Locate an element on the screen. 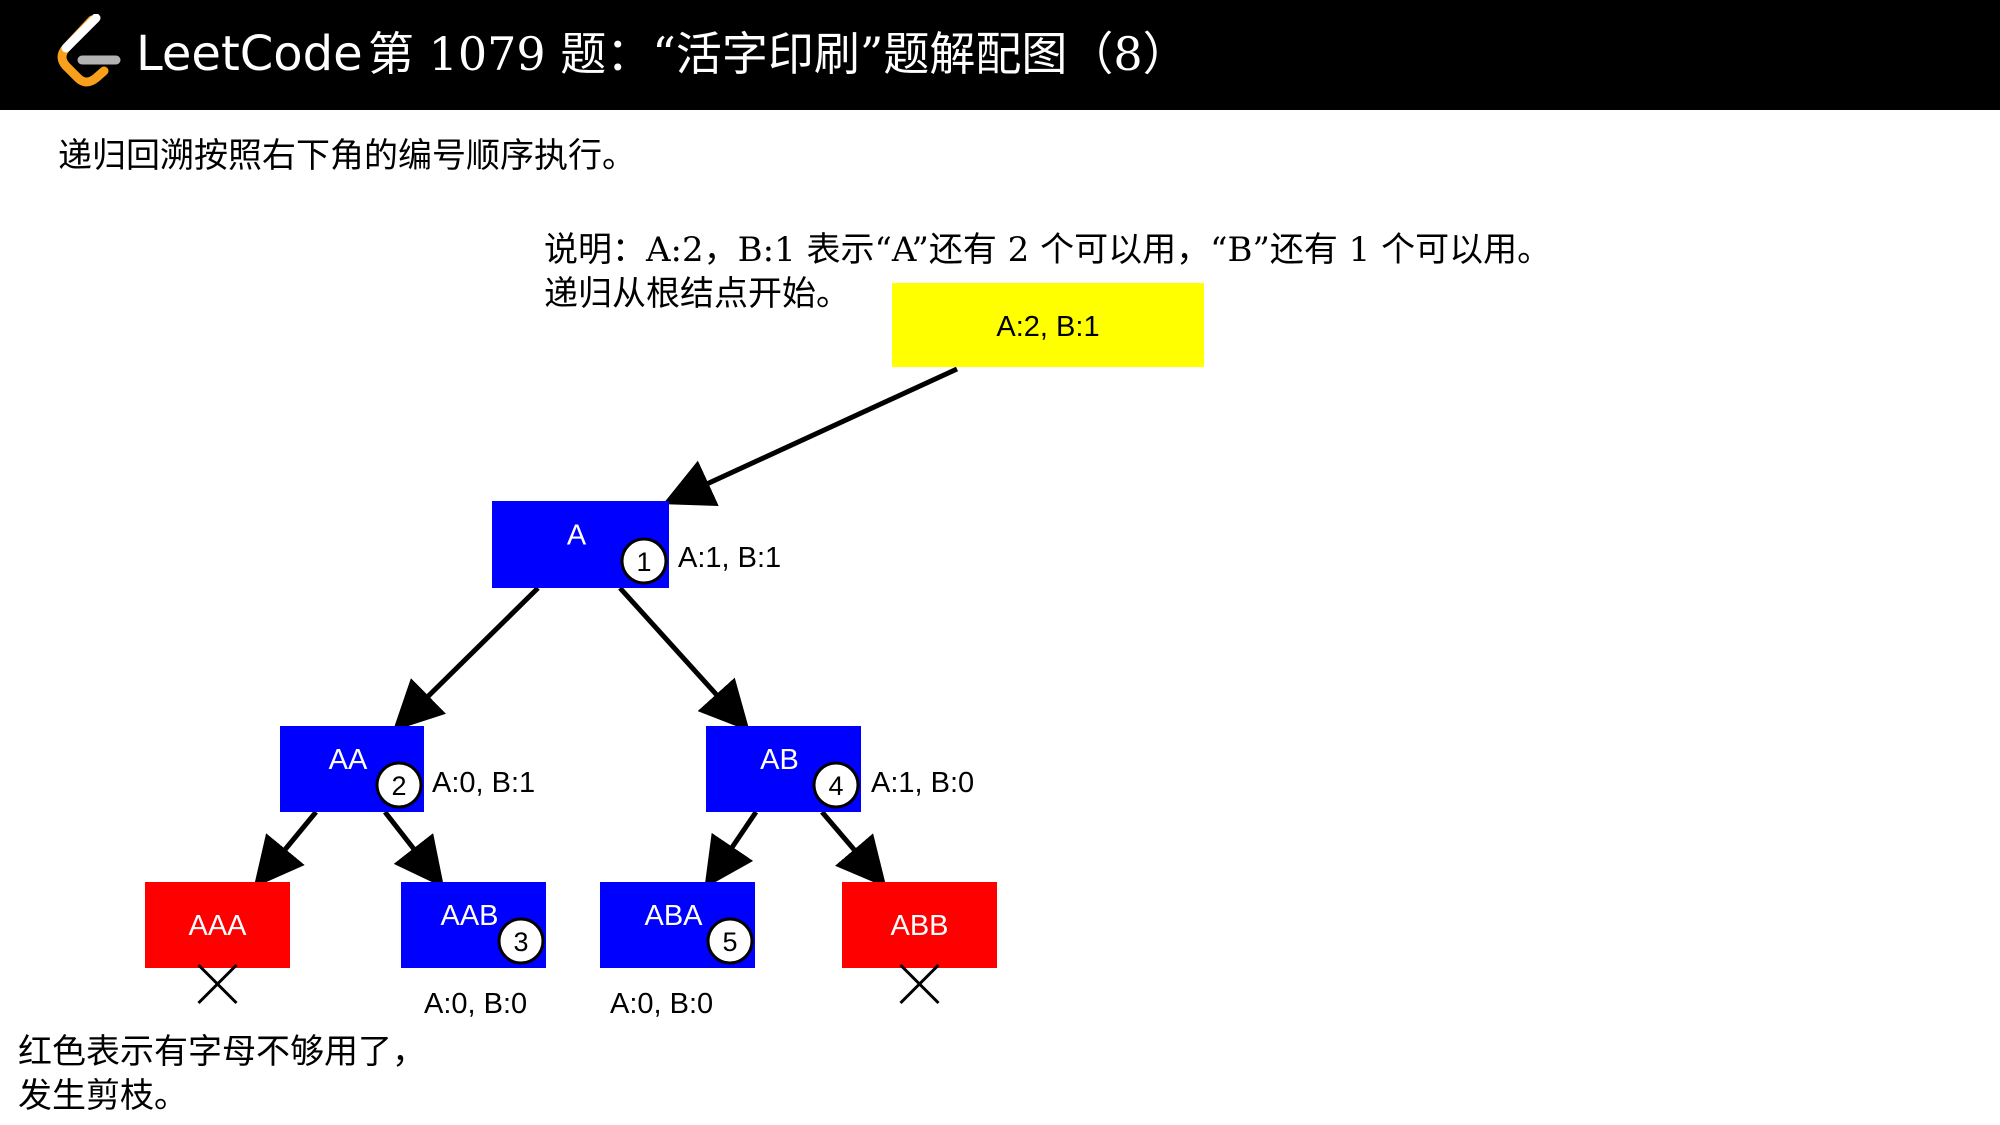 Image resolution: width=2000 pixels, height=1125 pixels. counts-AA: A:0, B:1 is located at coordinates (483, 783).